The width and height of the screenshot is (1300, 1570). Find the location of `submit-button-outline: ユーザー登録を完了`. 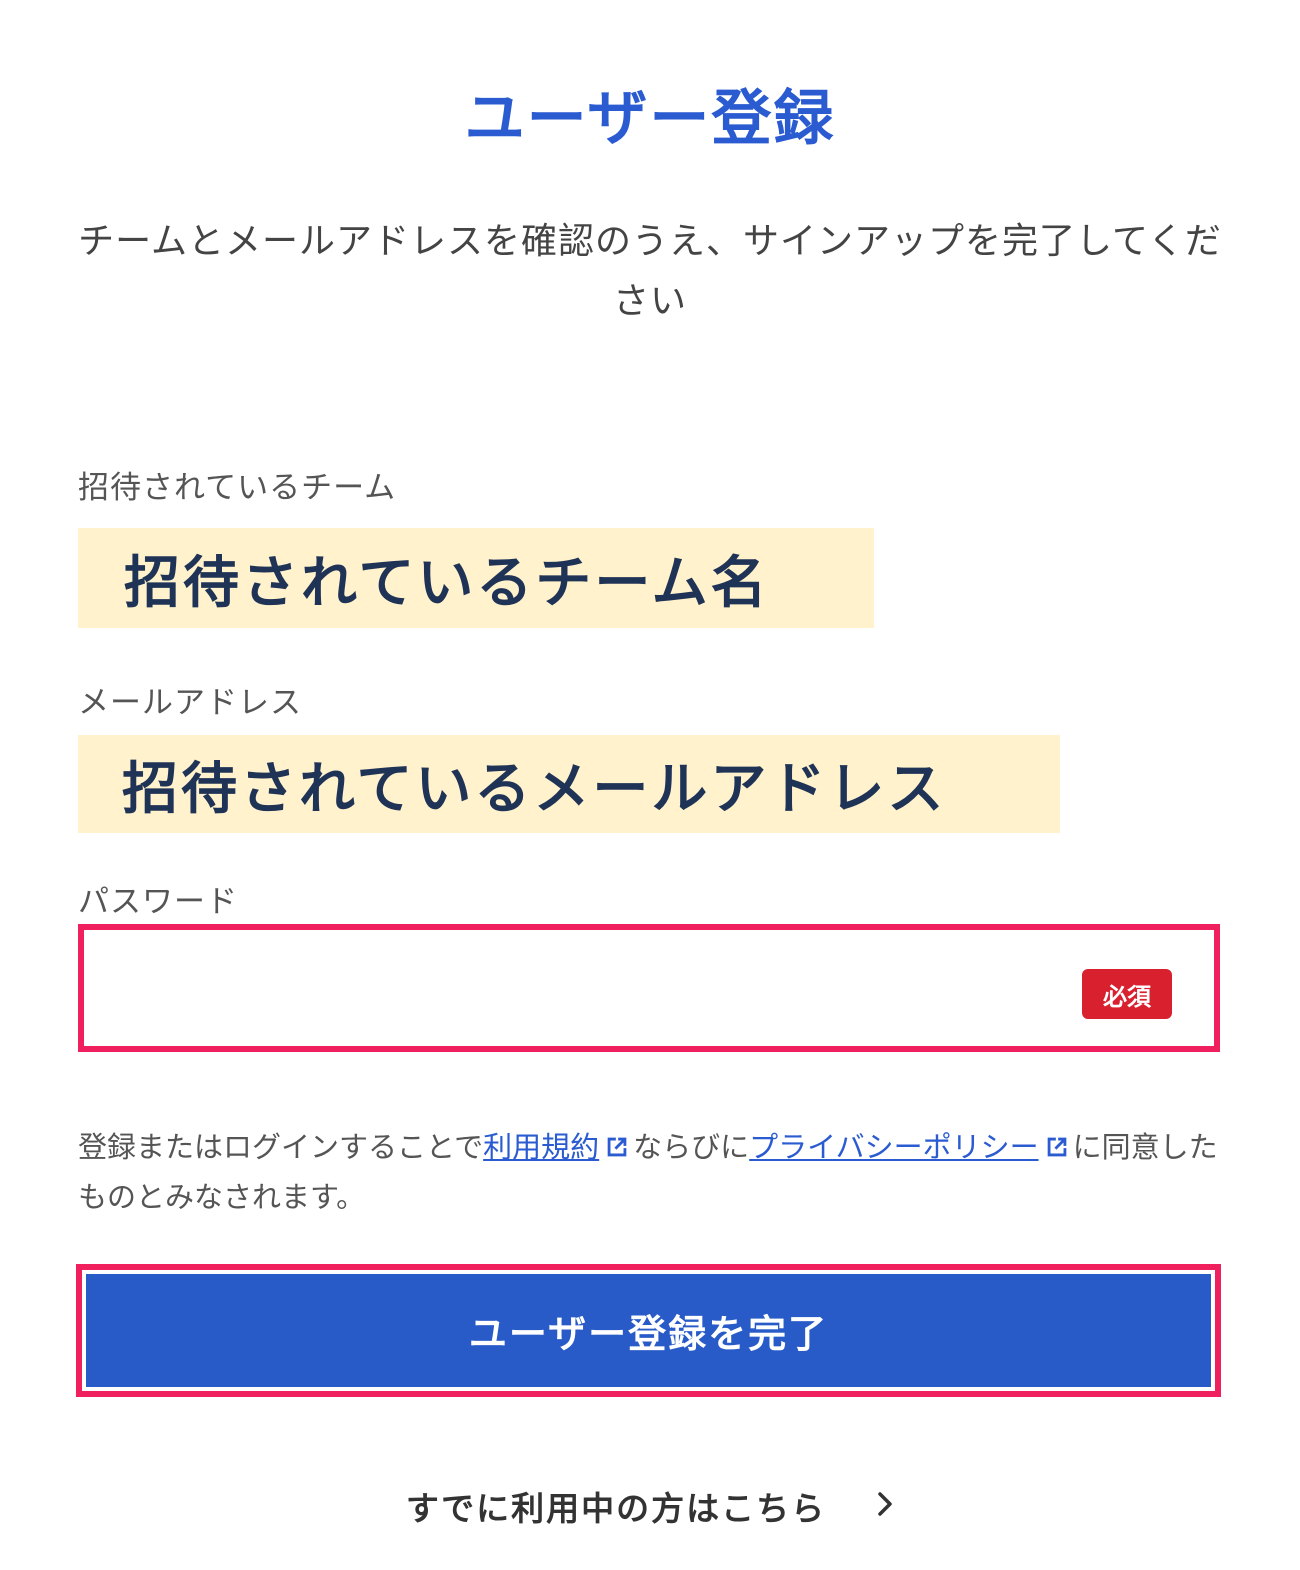

submit-button-outline: ユーザー登録を完了 is located at coordinates (648, 1330).